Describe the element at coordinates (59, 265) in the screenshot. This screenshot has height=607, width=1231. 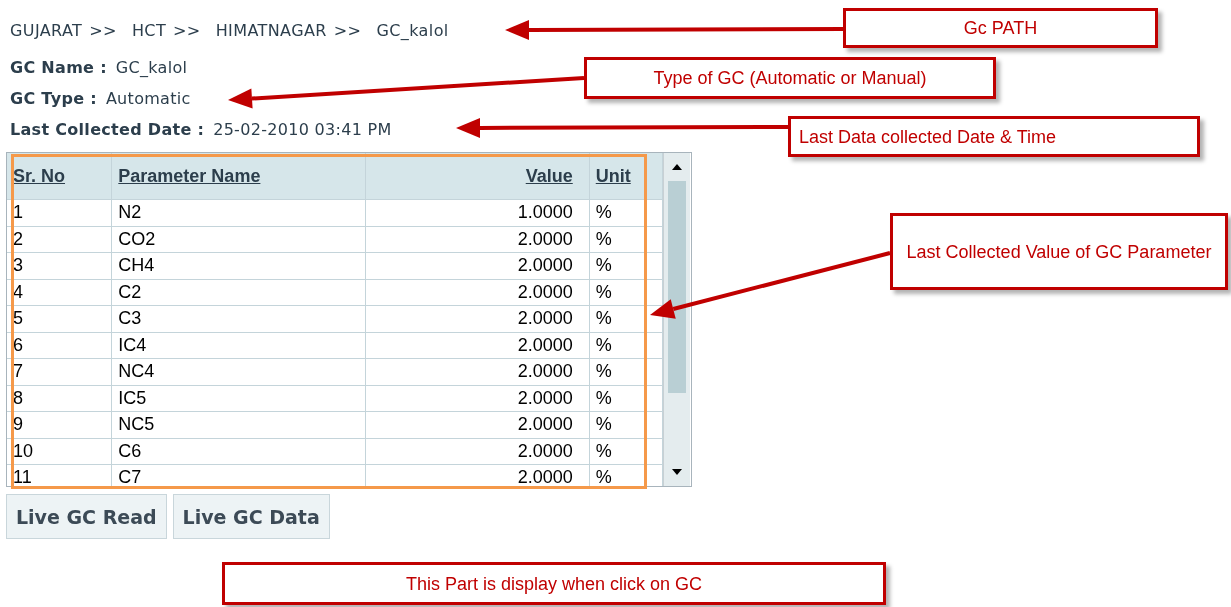
I see `table-cell: 3` at that location.